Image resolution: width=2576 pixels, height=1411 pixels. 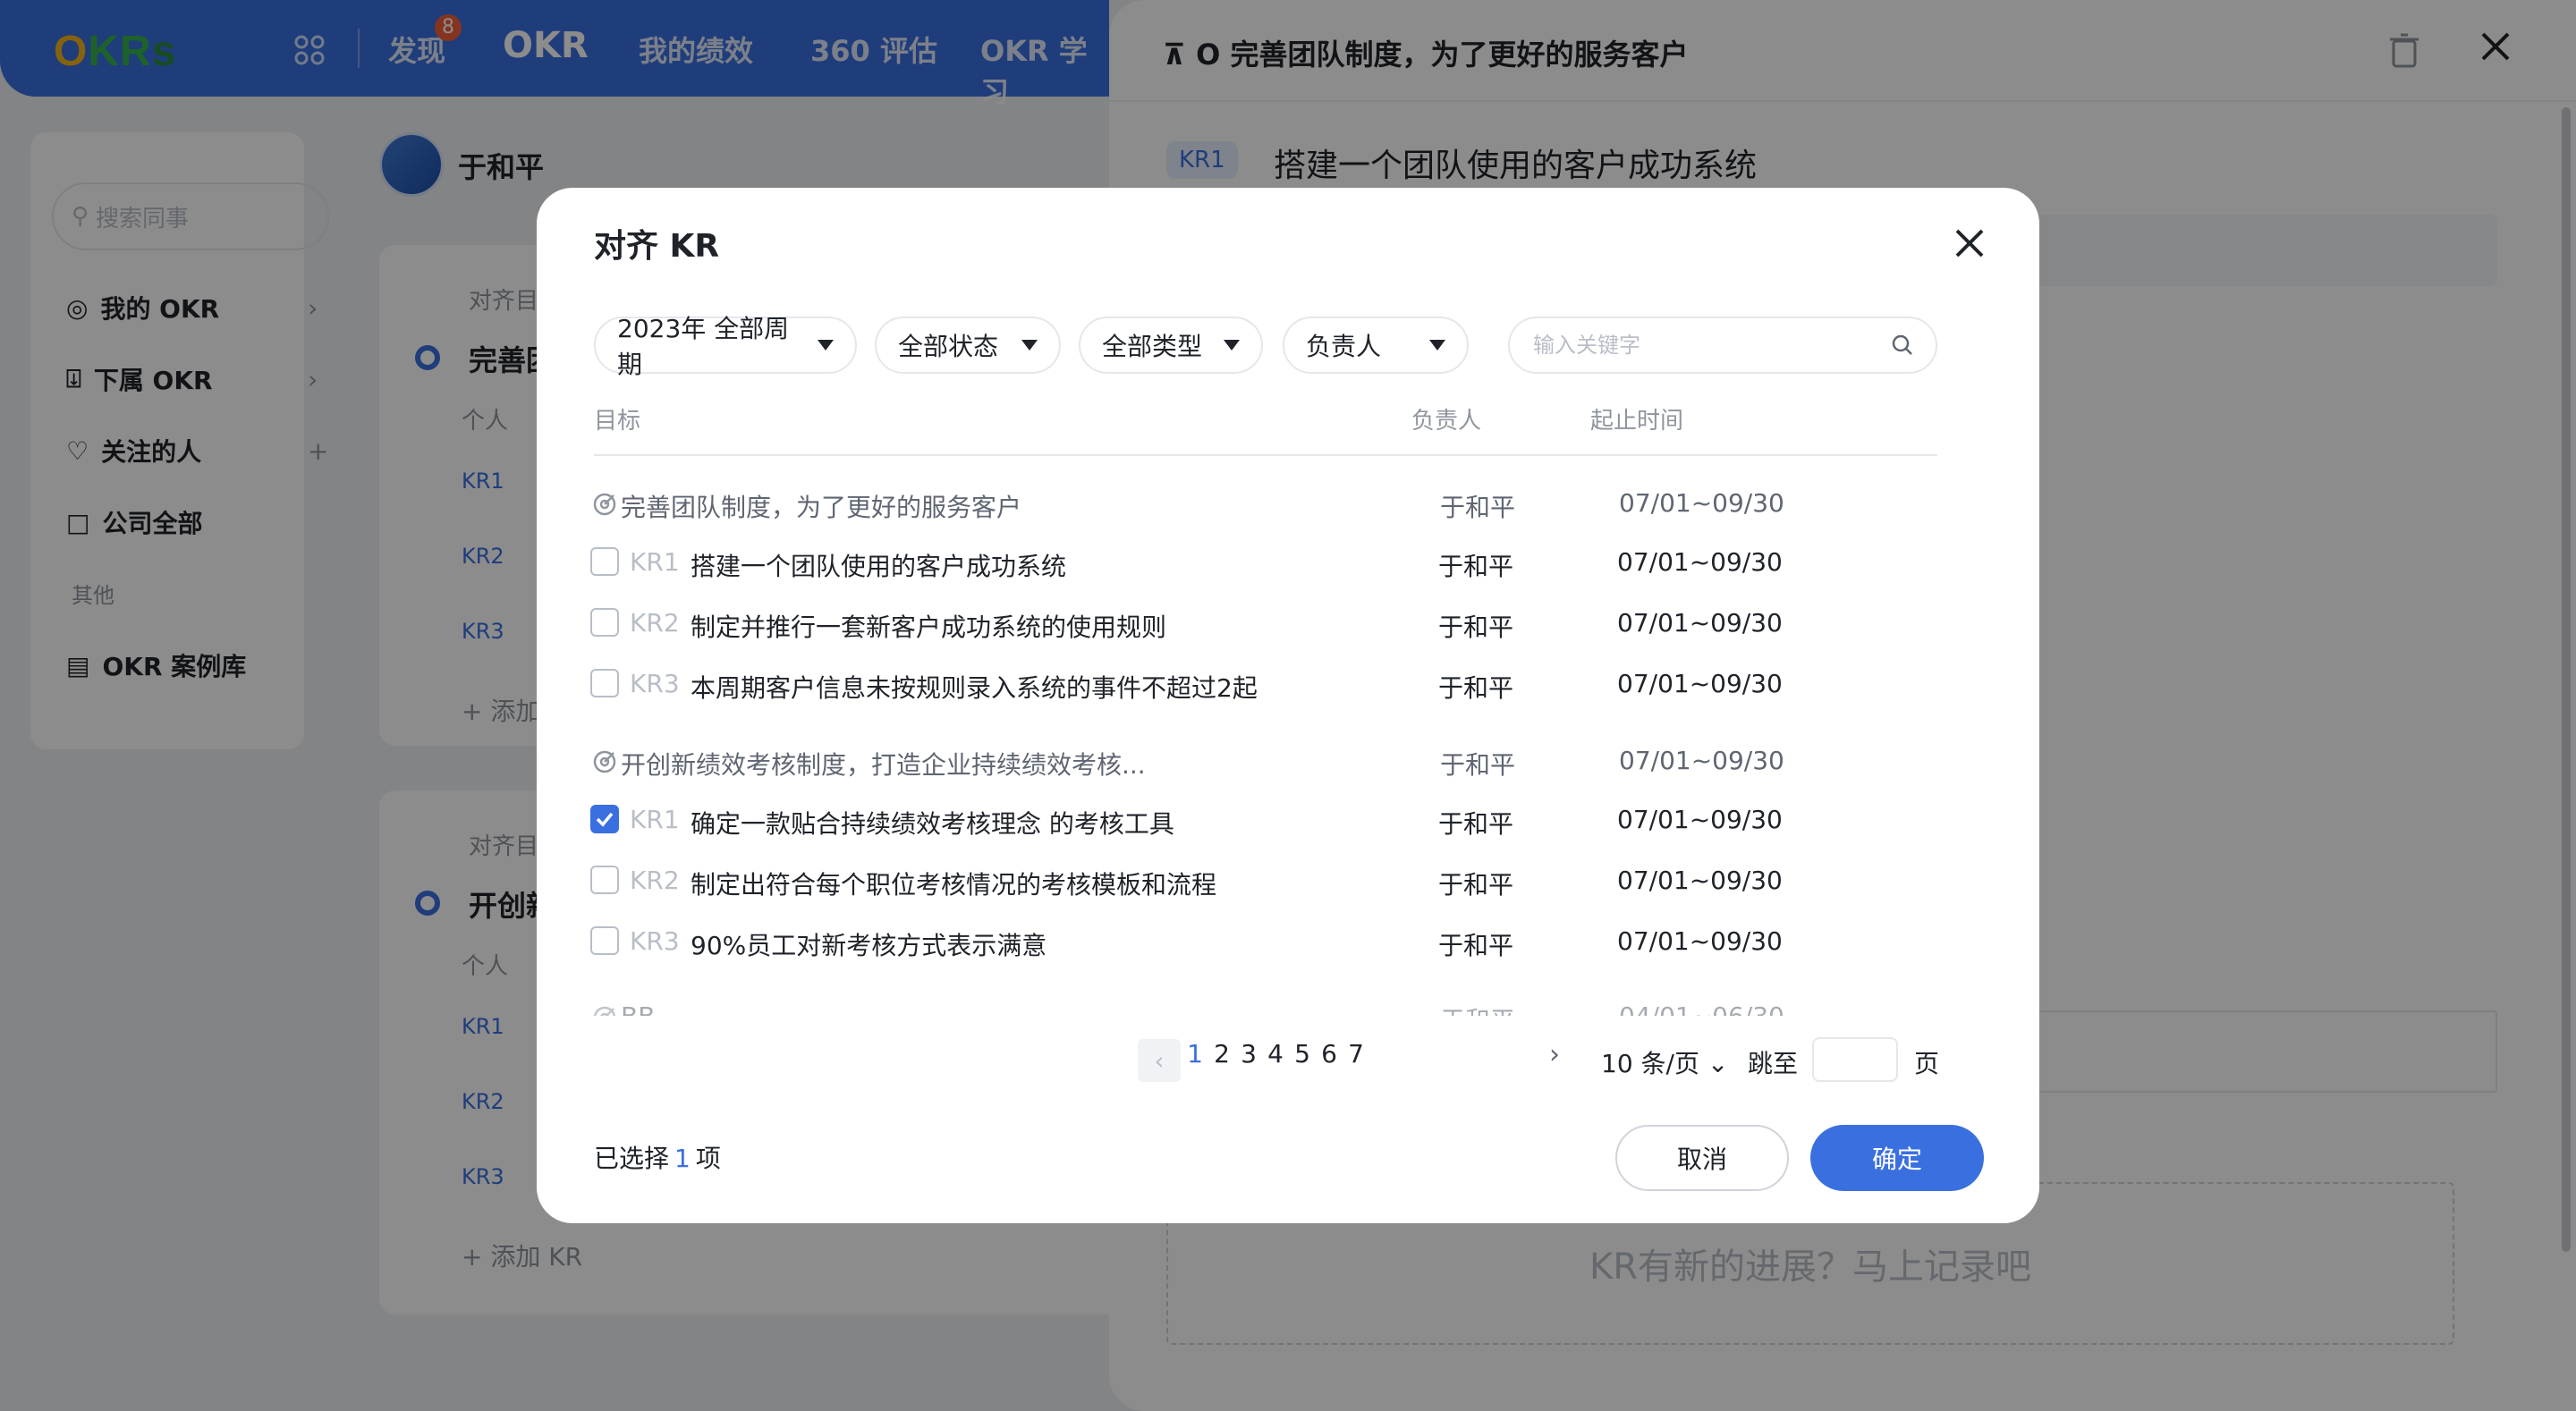 I want to click on keyword-input, so click(x=1711, y=345).